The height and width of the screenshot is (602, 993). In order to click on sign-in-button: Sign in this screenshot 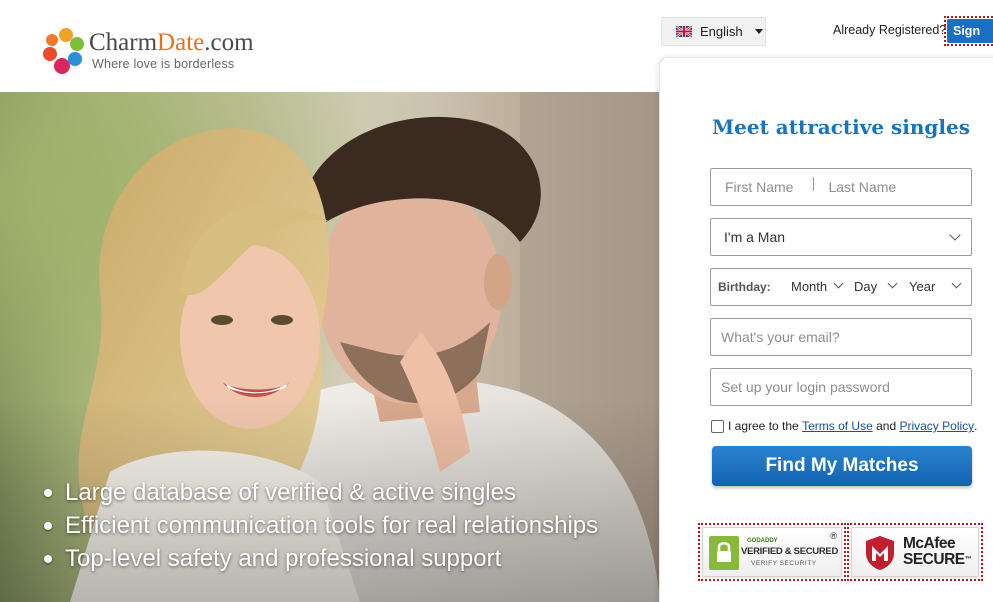, I will do `click(968, 31)`.